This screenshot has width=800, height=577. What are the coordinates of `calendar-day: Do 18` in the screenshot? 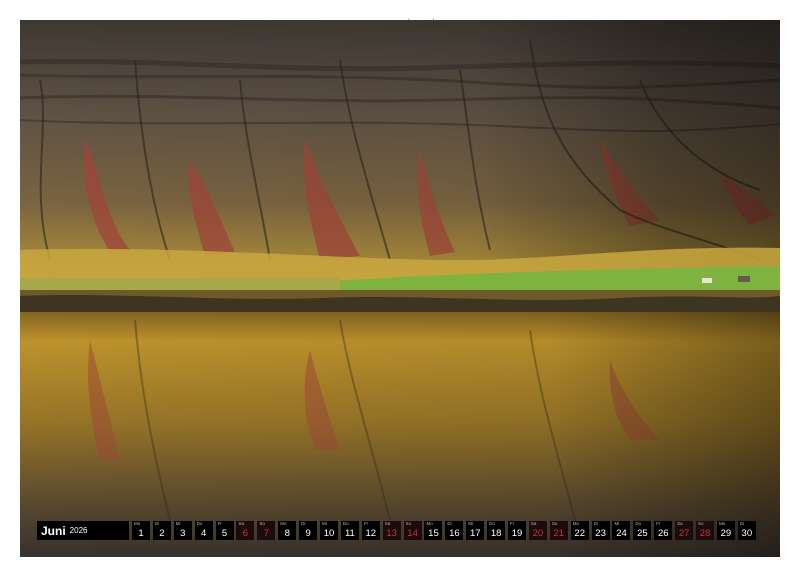 It's located at (496, 530).